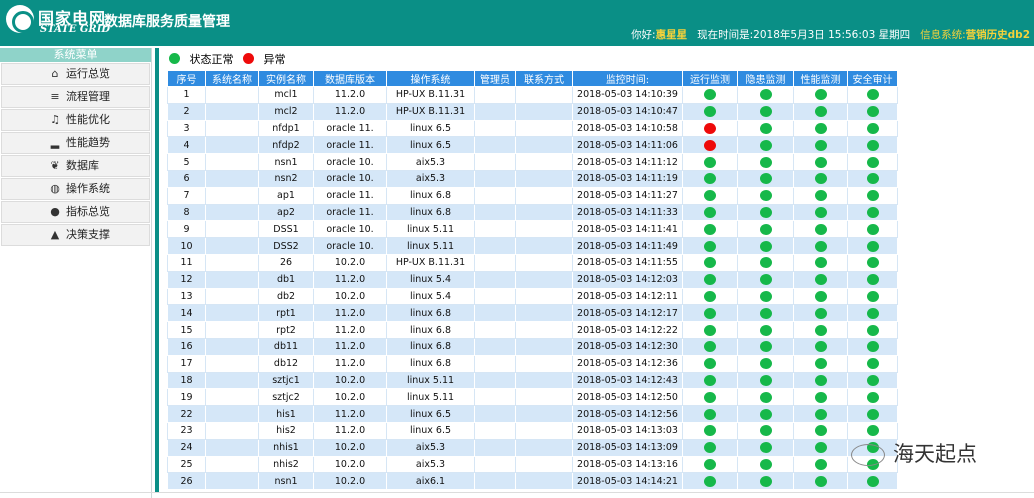  What do you see at coordinates (532, 279) in the screenshot?
I see `table-row: 12 db1 11.2.0 linux 5.4 2018-05-03 14:12:03` at bounding box center [532, 279].